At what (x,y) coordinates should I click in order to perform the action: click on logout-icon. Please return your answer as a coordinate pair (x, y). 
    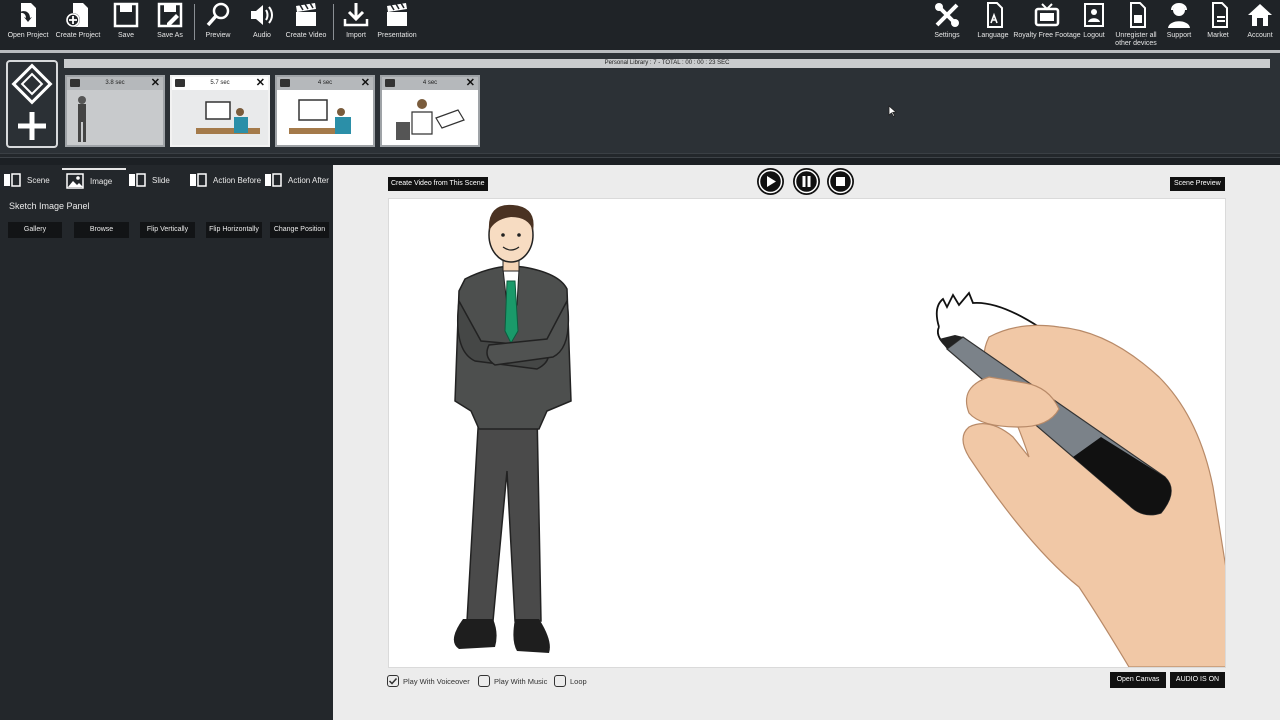
    Looking at the image, I should click on (1094, 15).